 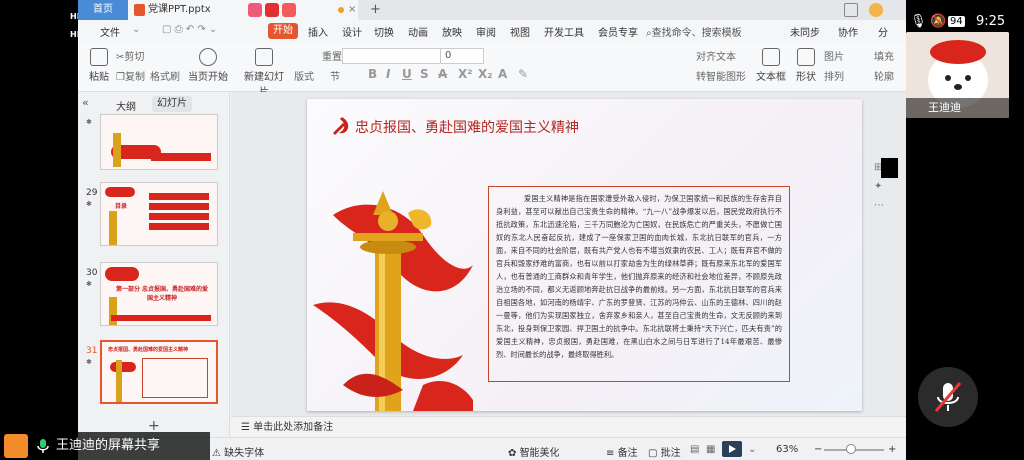 What do you see at coordinates (876, 10) in the screenshot?
I see `user-avatar-icon` at bounding box center [876, 10].